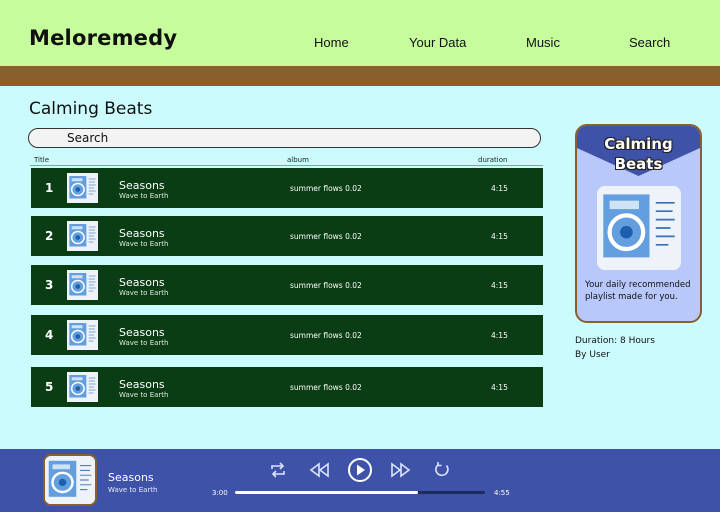  I want to click on play-icon, so click(360, 470).